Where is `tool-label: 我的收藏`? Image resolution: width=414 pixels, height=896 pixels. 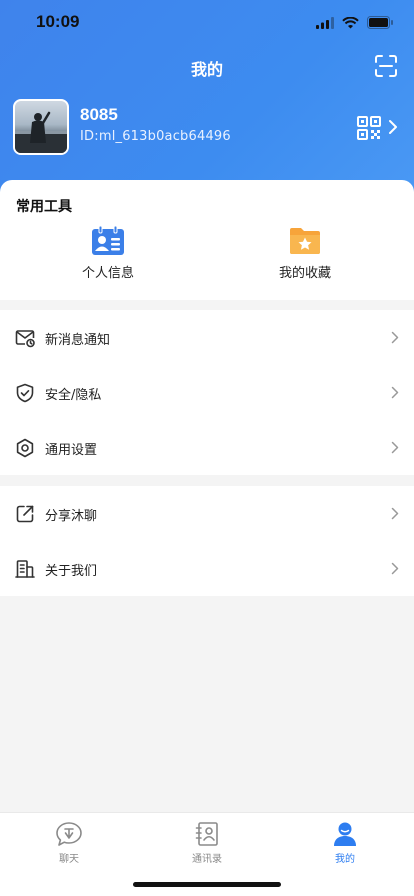 tool-label: 我的收藏 is located at coordinates (304, 273).